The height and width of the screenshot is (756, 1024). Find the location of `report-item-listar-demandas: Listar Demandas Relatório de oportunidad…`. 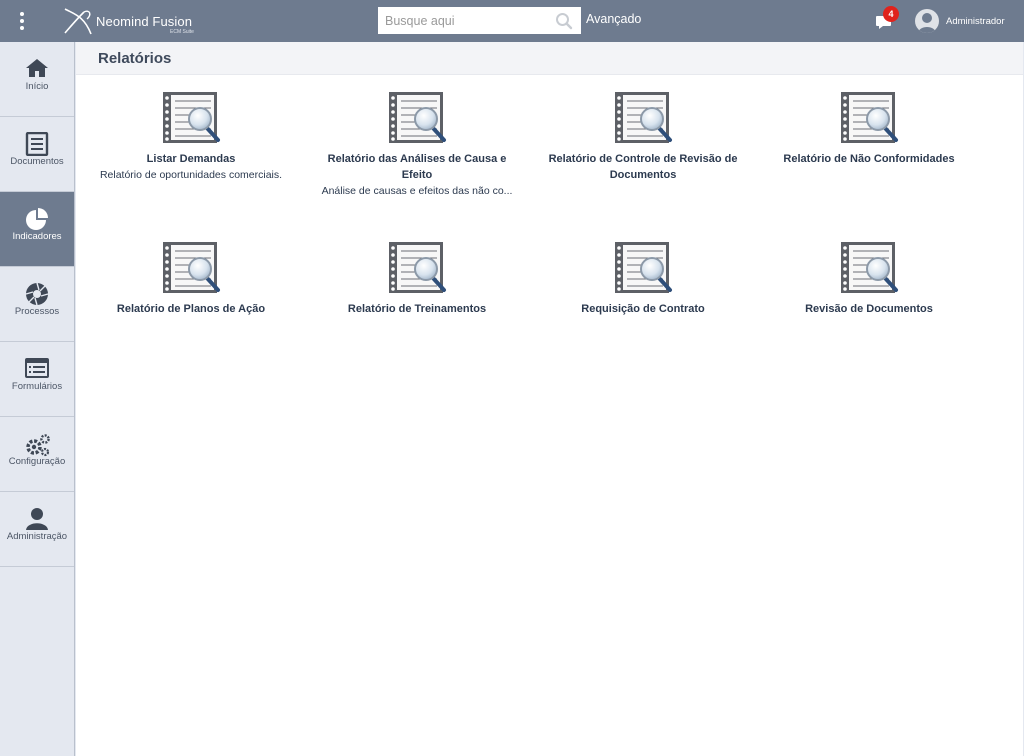

report-item-listar-demandas: Listar Demandas Relatório de oportunidad… is located at coordinates (191, 136).